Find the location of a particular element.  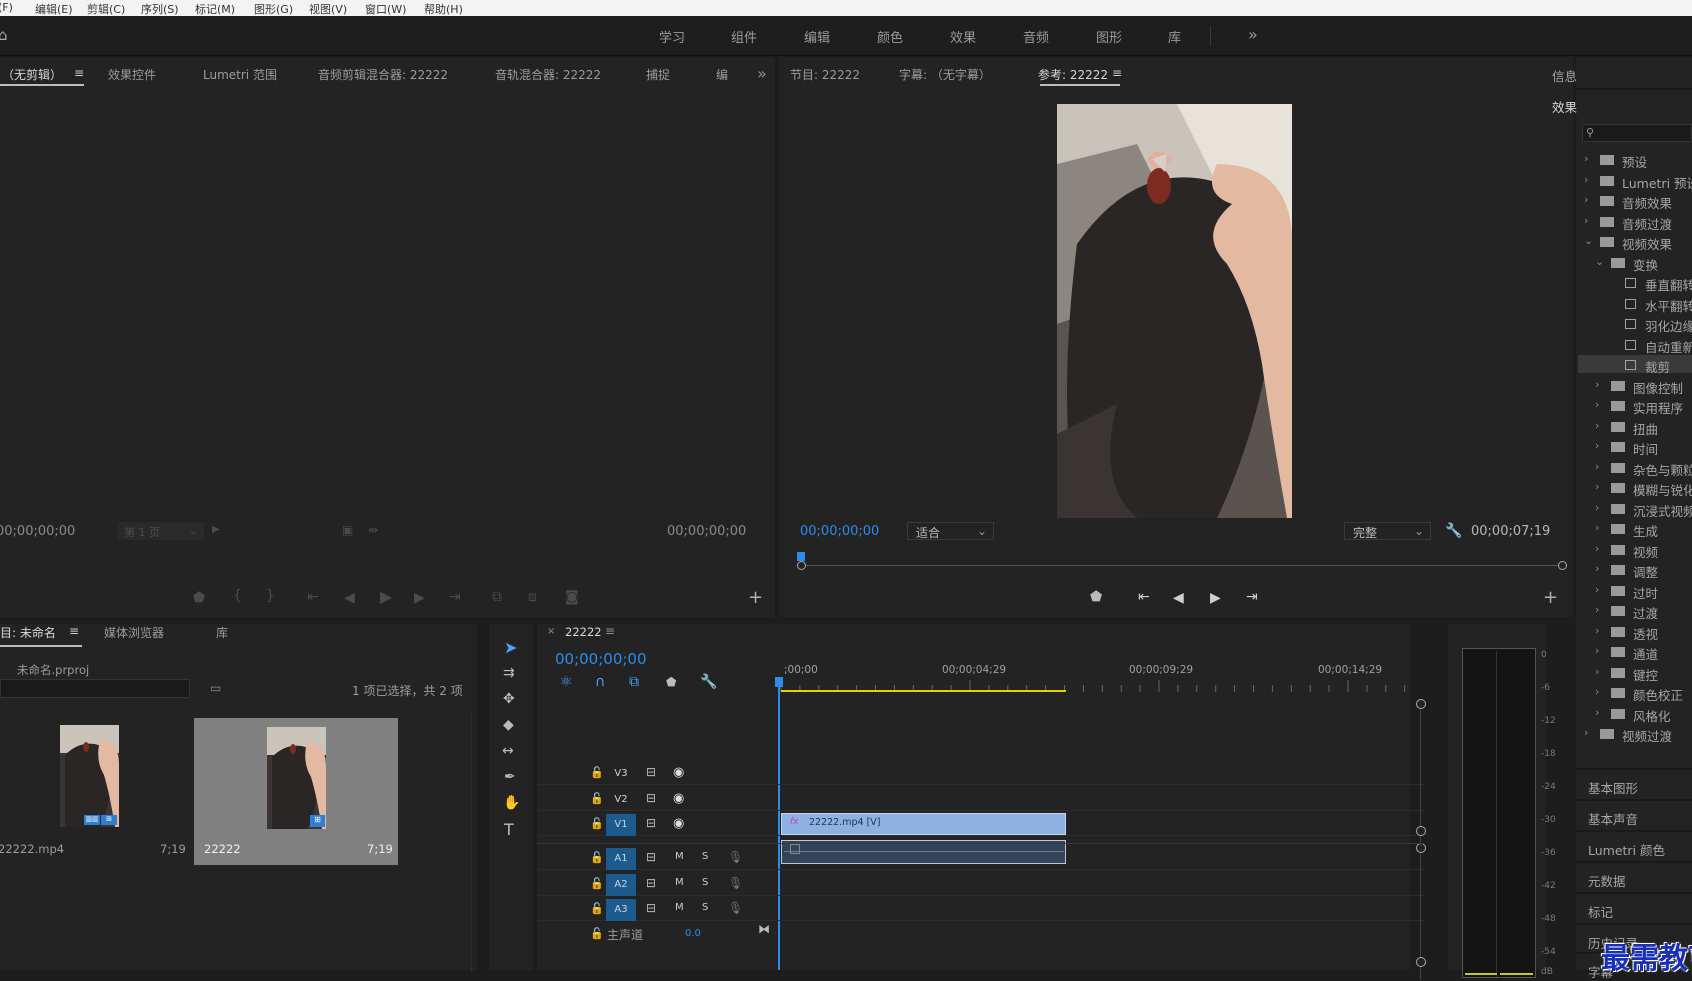

program-scrub-bar is located at coordinates (1182, 563).